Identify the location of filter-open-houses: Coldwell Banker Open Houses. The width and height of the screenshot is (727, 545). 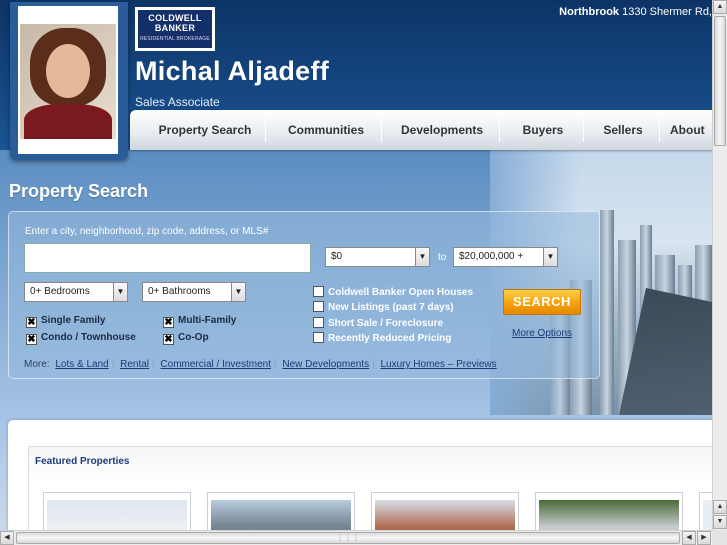
(393, 292).